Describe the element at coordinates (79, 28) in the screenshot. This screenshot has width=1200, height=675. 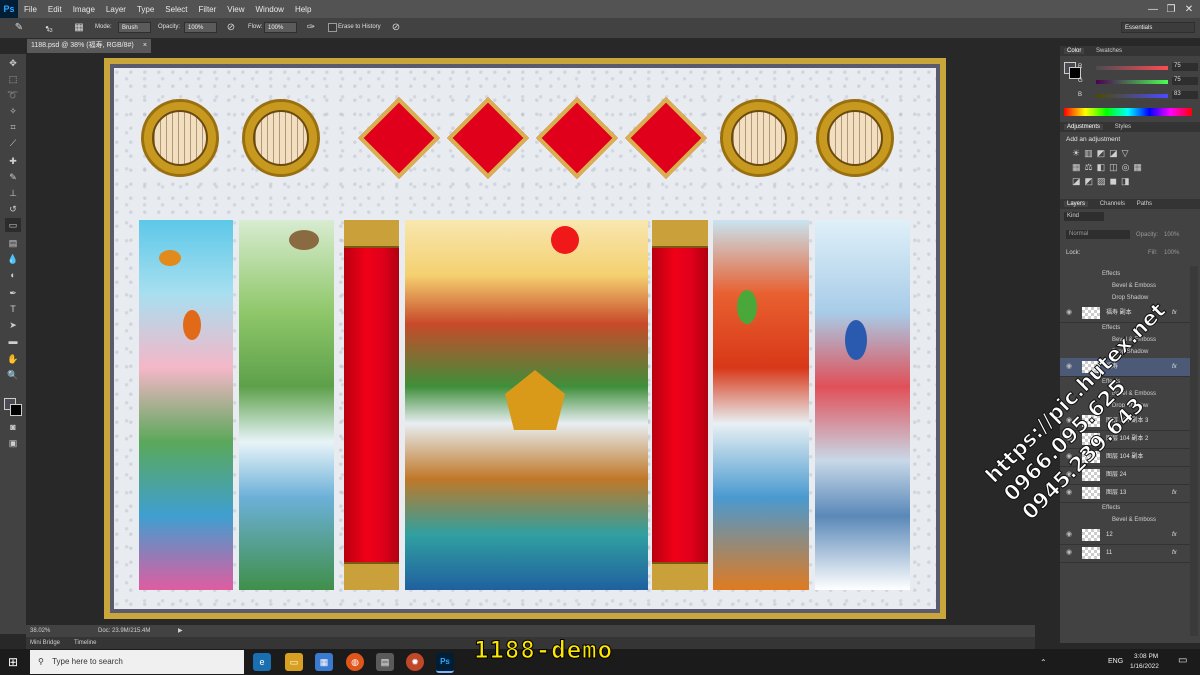
I see `brush-panel-icon: ▦` at that location.